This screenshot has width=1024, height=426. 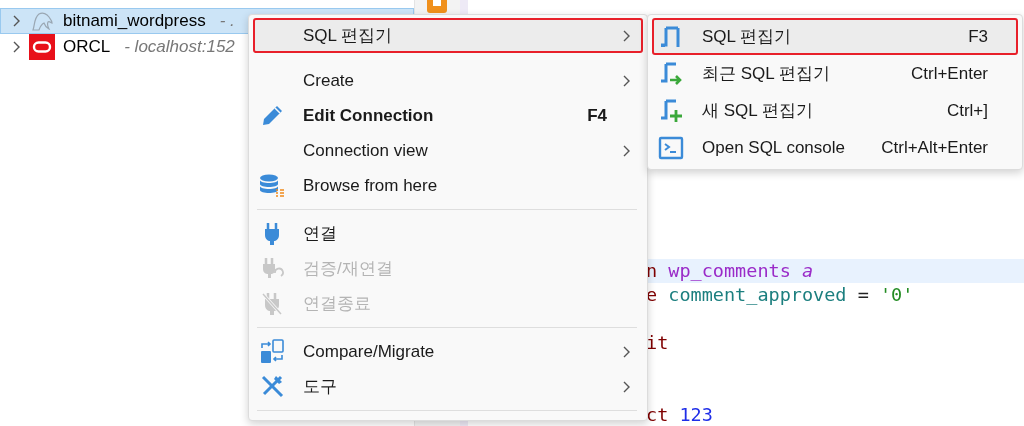 I want to click on shortcut-label: Ctrl+Enter, so click(x=949, y=73).